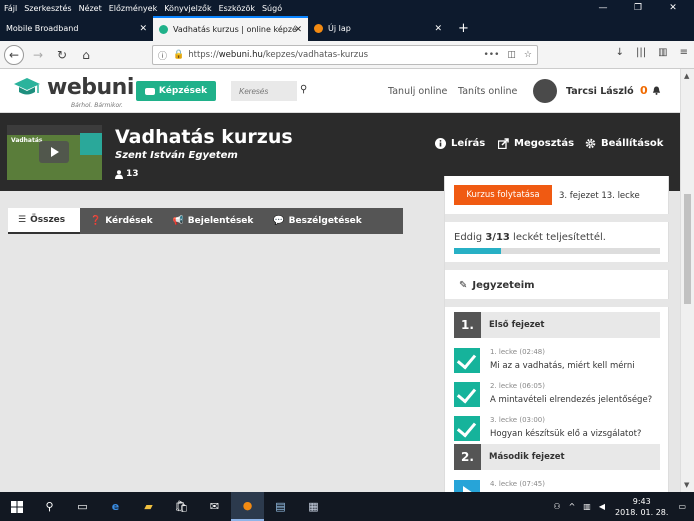 The height and width of the screenshot is (521, 694). Describe the element at coordinates (313, 506) in the screenshot. I see `notepad-icon: ▦` at that location.